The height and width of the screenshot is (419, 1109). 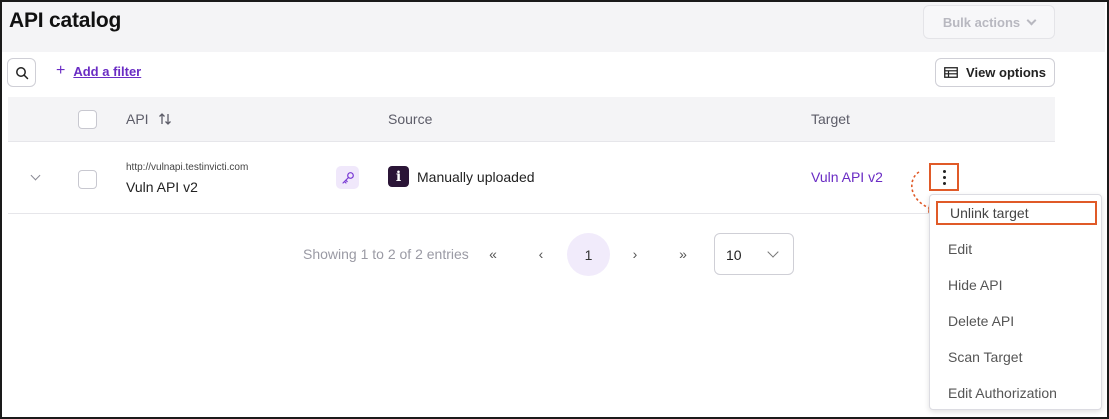 I want to click on api-column-label: API, so click(x=137, y=119).